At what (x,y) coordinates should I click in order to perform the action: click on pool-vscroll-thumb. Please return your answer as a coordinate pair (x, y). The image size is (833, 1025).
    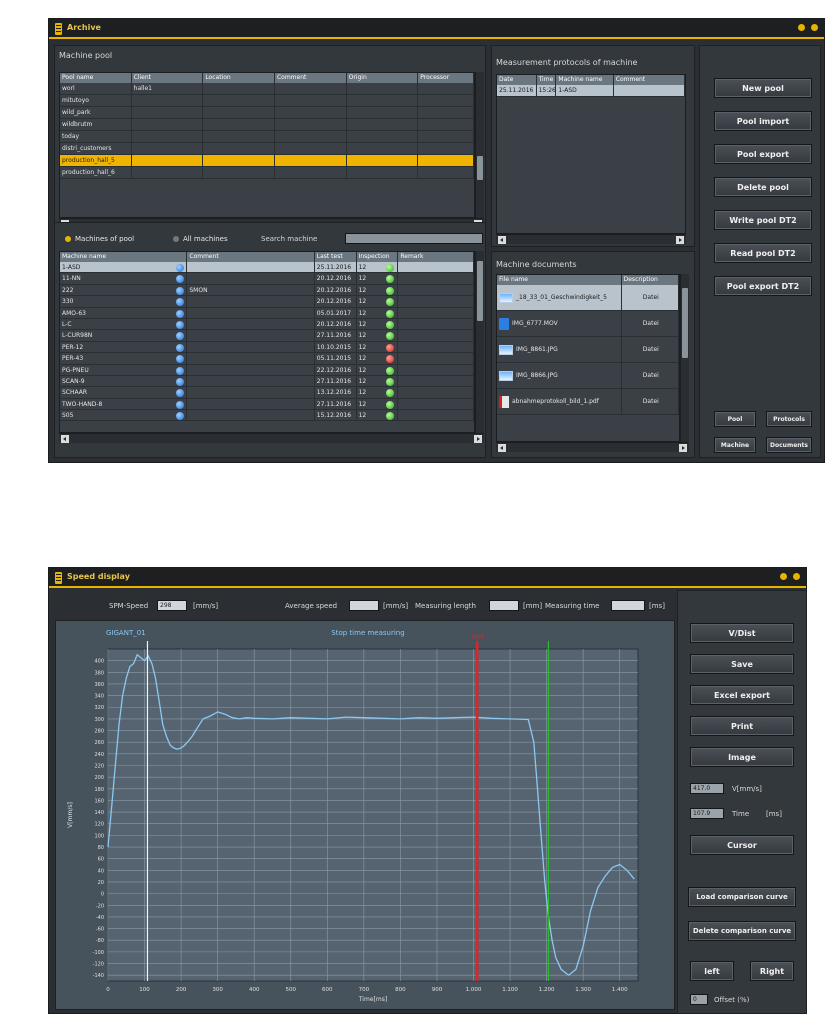
    Looking at the image, I should click on (480, 168).